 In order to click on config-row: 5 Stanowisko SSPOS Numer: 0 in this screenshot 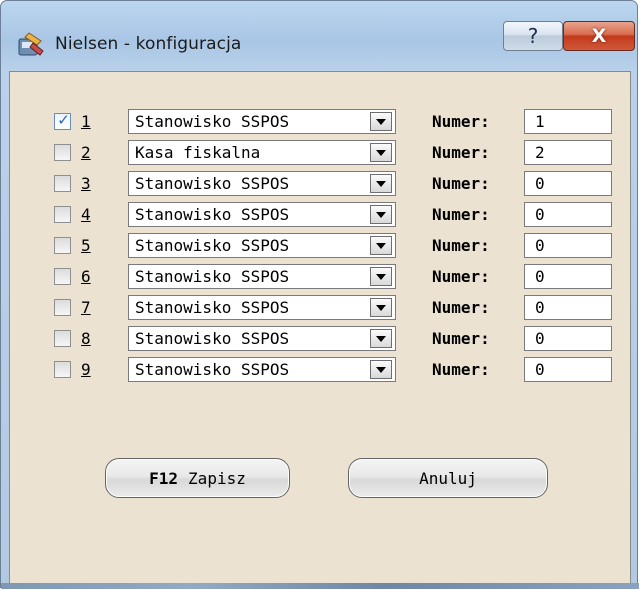, I will do `click(321, 246)`.